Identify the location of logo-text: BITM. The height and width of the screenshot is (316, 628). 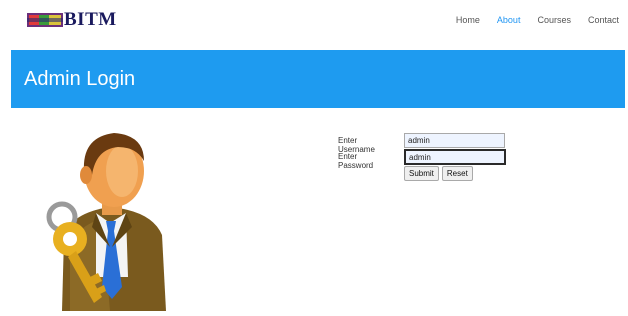
(90, 19).